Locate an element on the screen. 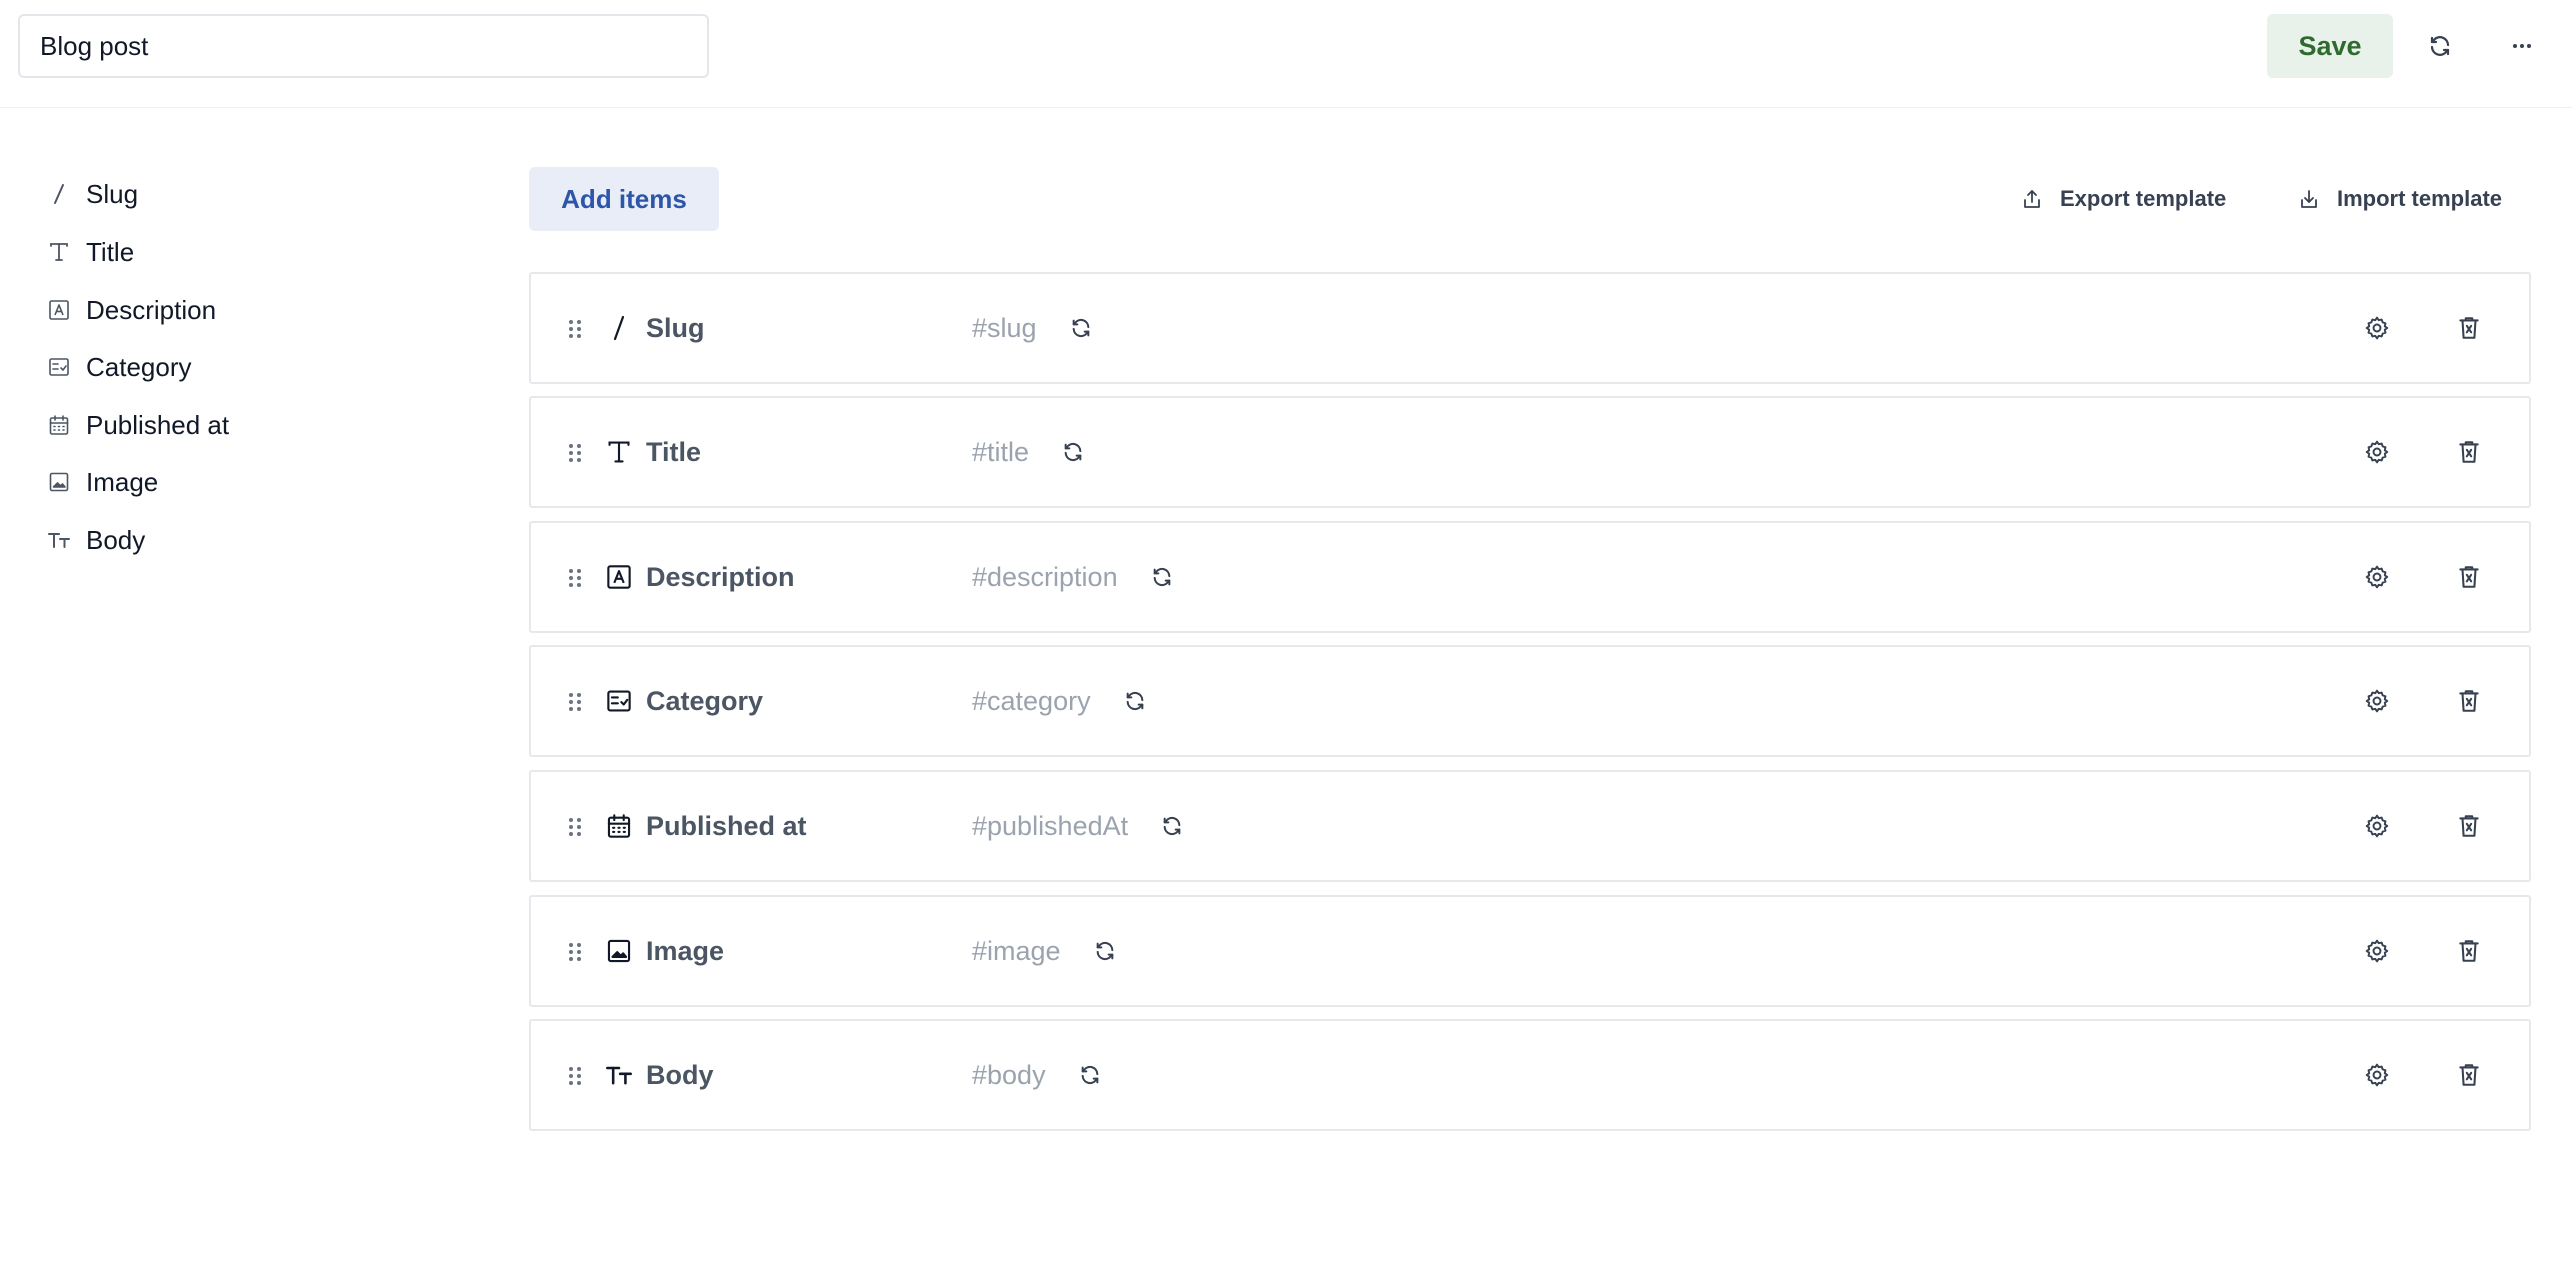 The height and width of the screenshot is (1282, 2572). top-bar: Save is located at coordinates (1286, 54).